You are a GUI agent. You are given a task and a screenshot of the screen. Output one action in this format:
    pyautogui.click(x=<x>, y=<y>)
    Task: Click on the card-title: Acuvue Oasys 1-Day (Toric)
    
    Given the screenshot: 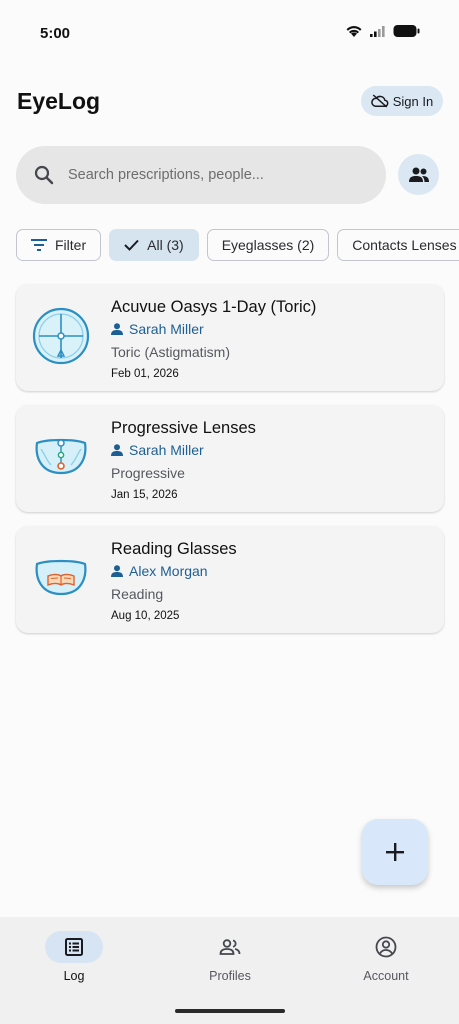 What is the action you would take?
    pyautogui.click(x=214, y=307)
    